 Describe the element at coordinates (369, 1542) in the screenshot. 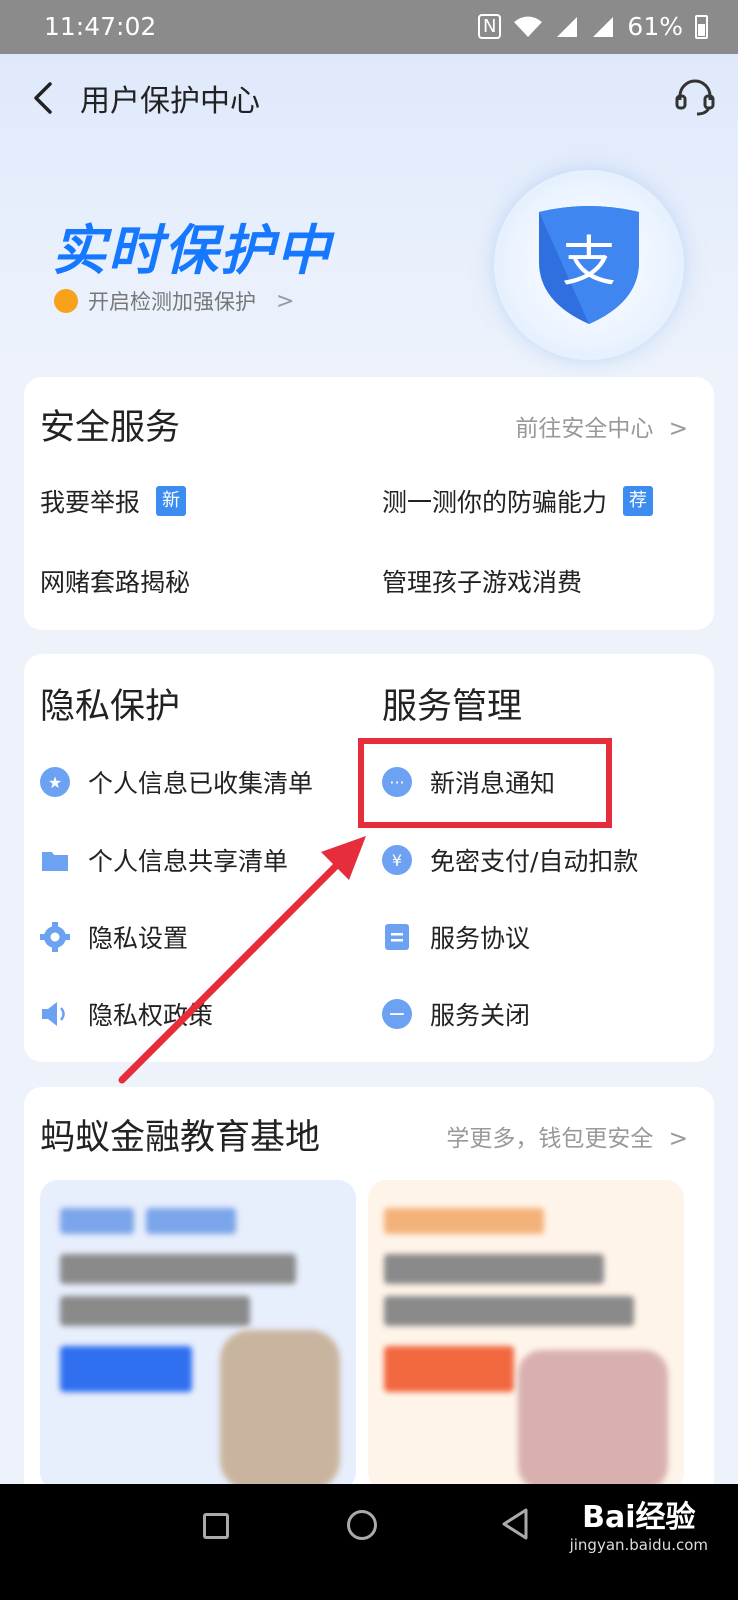

I see `system-navigation-bar: Bai经验 jingyan.baidu.com` at that location.